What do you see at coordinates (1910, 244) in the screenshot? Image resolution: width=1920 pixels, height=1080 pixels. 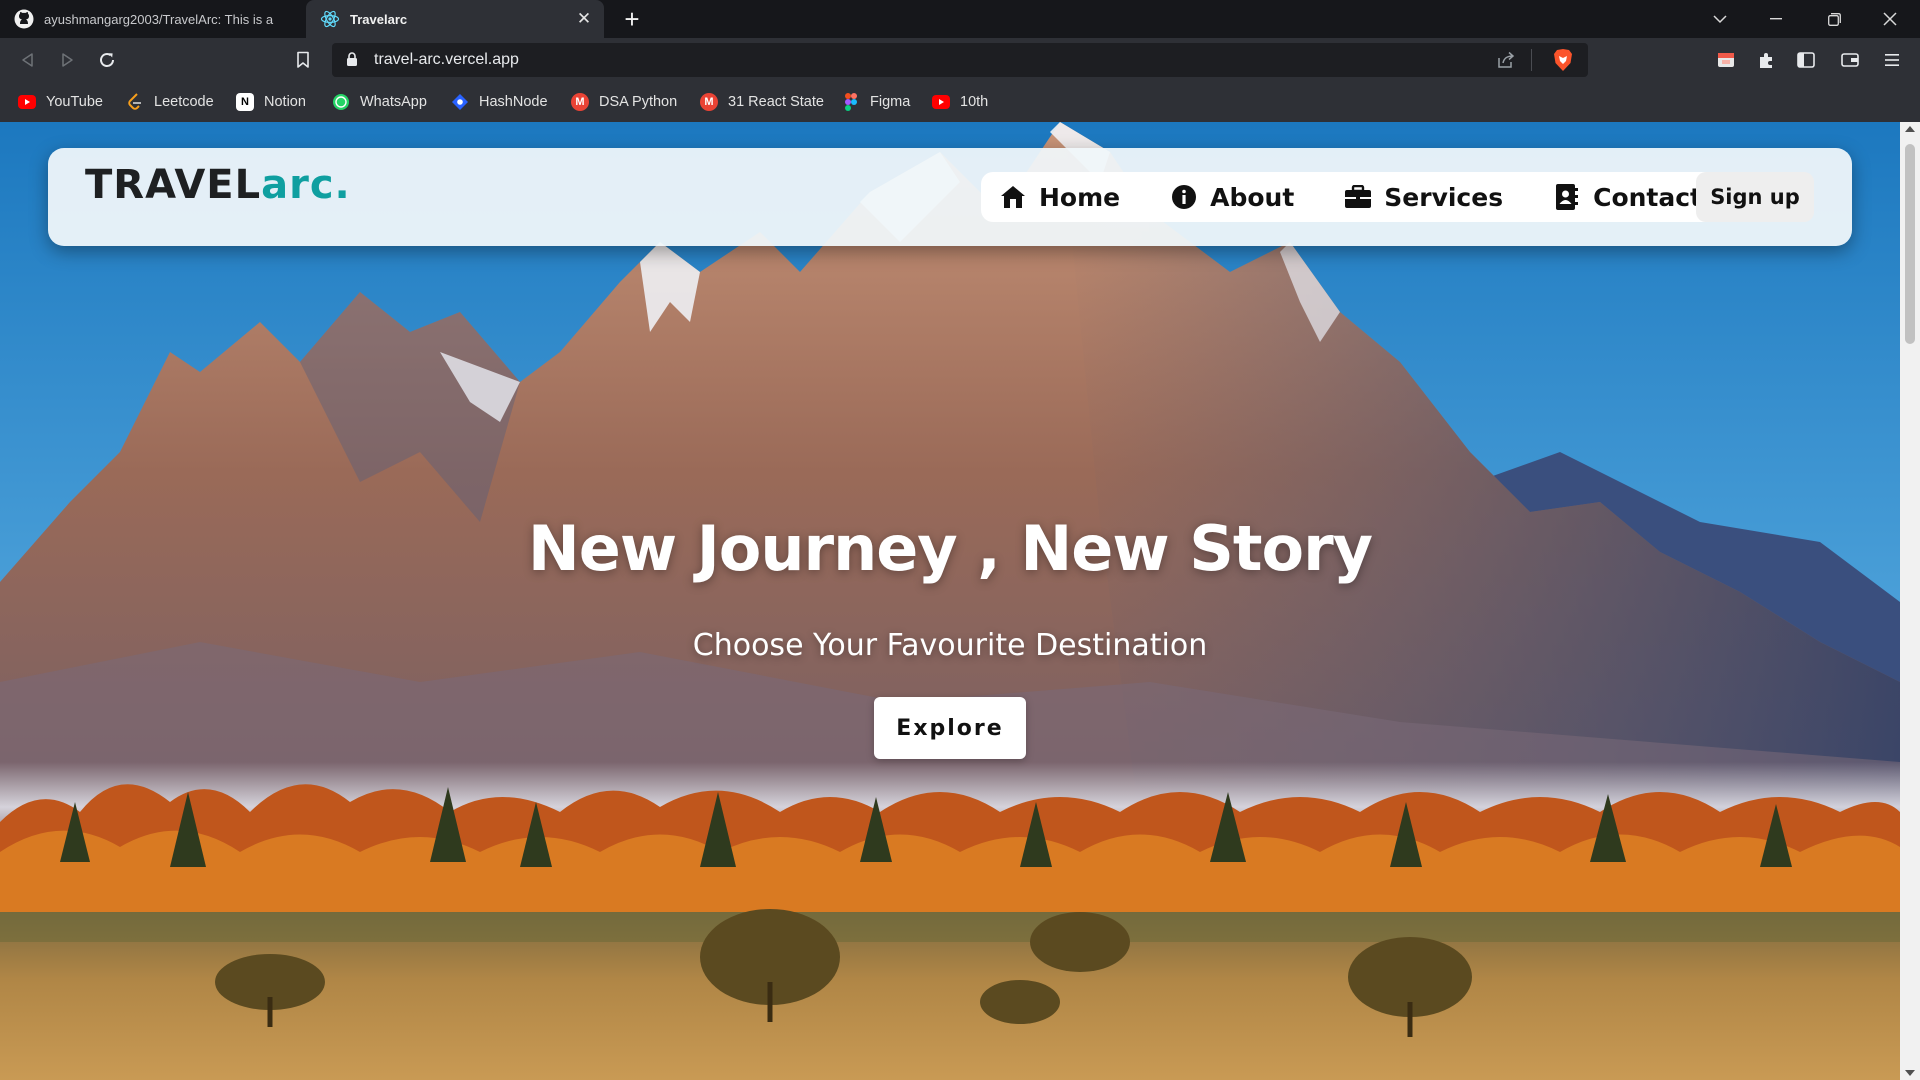 I see `scroll-thumb` at bounding box center [1910, 244].